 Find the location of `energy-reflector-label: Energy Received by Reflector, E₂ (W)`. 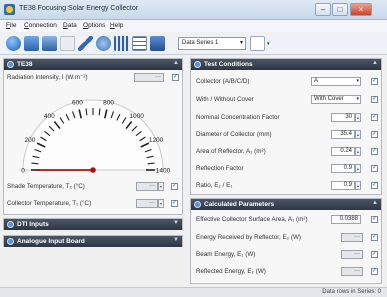

energy-reflector-label: Energy Received by Reflector, E₂ (W) is located at coordinates (248, 237).